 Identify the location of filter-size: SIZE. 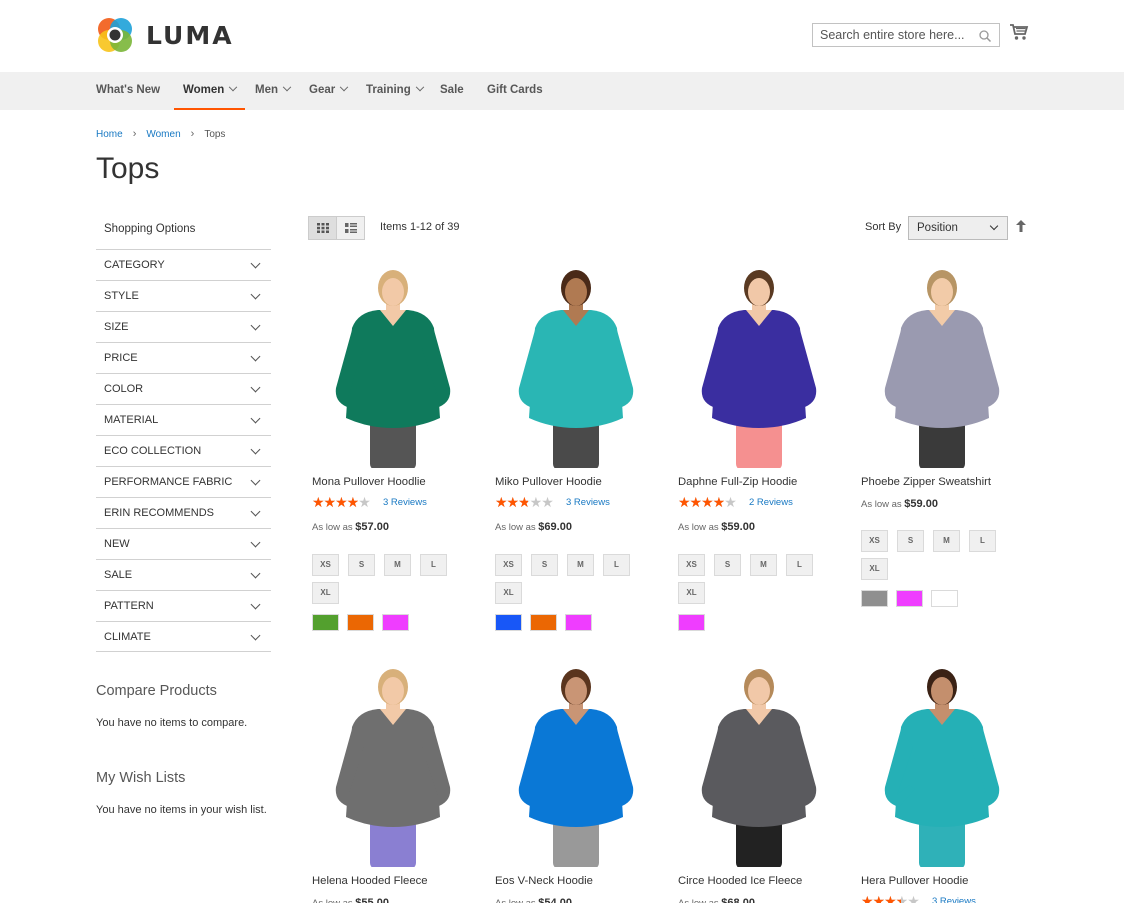
(183, 326).